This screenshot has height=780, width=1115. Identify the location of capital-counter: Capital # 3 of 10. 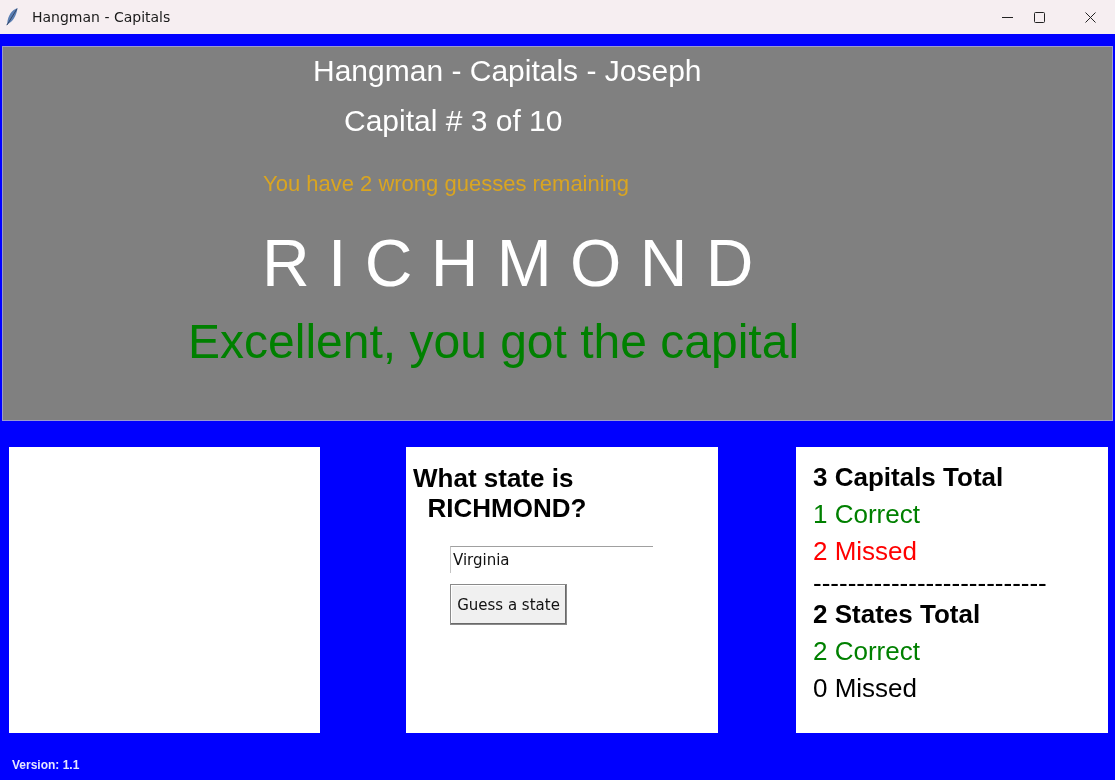
(453, 121).